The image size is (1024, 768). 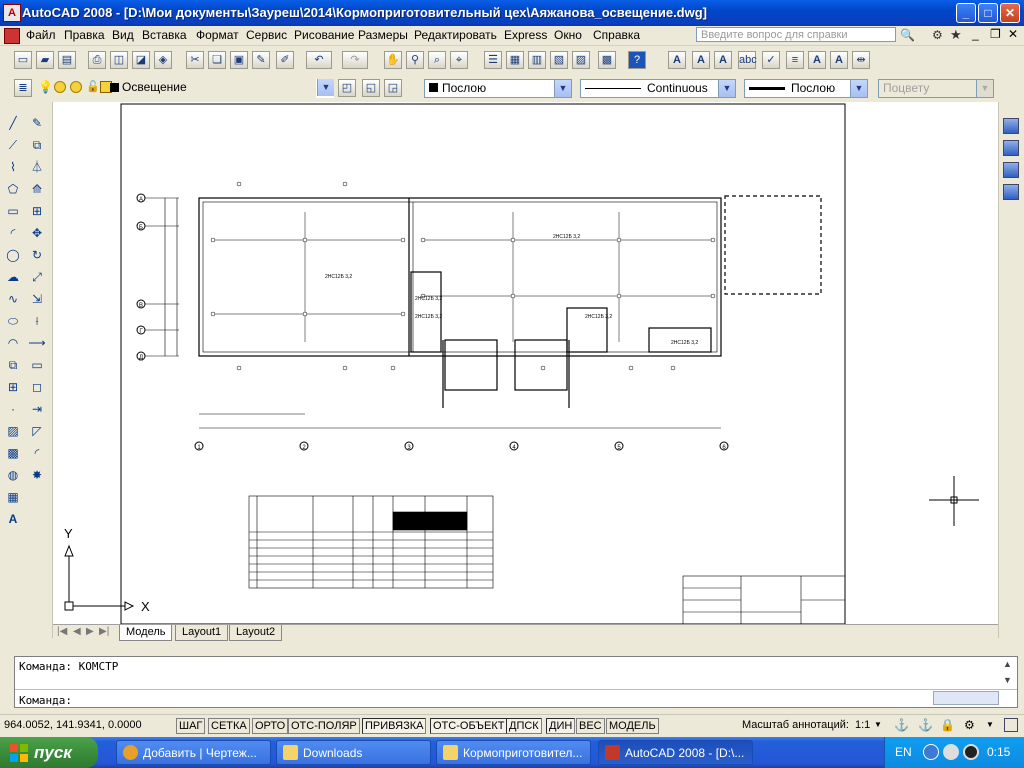 I want to click on cut-icon: ✂, so click(x=195, y=60).